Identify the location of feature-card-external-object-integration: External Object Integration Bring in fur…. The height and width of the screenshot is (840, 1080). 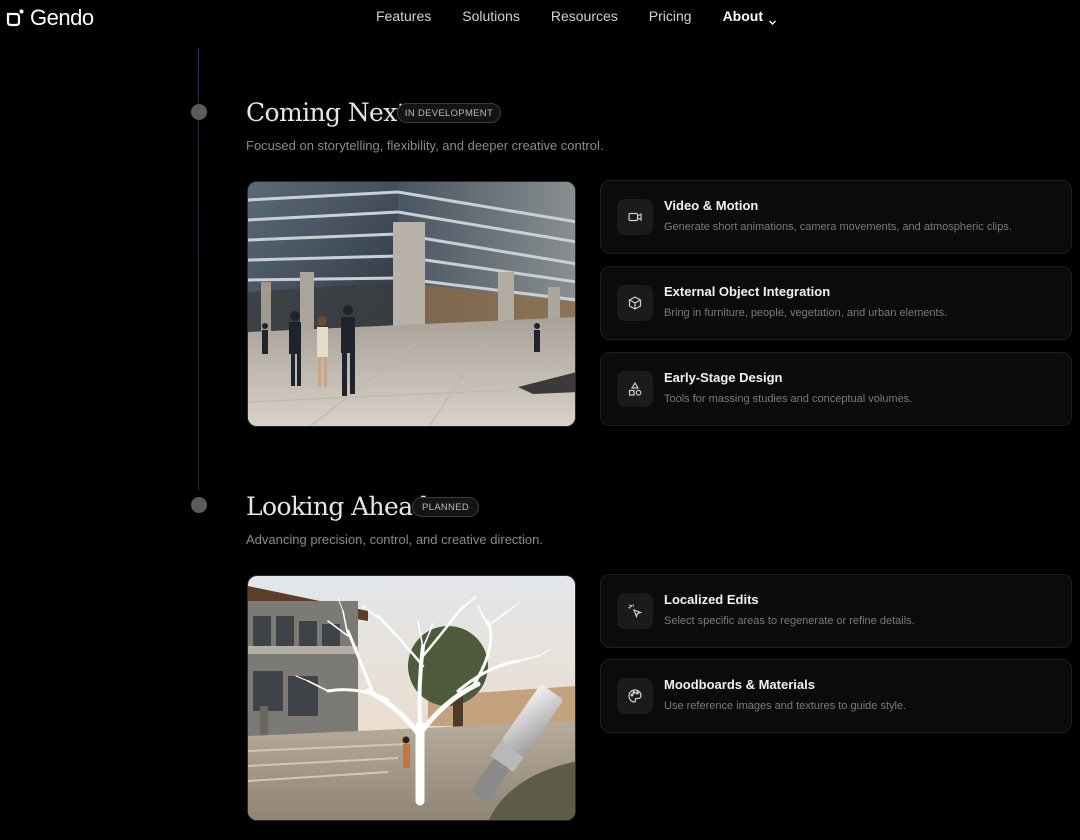
(836, 303).